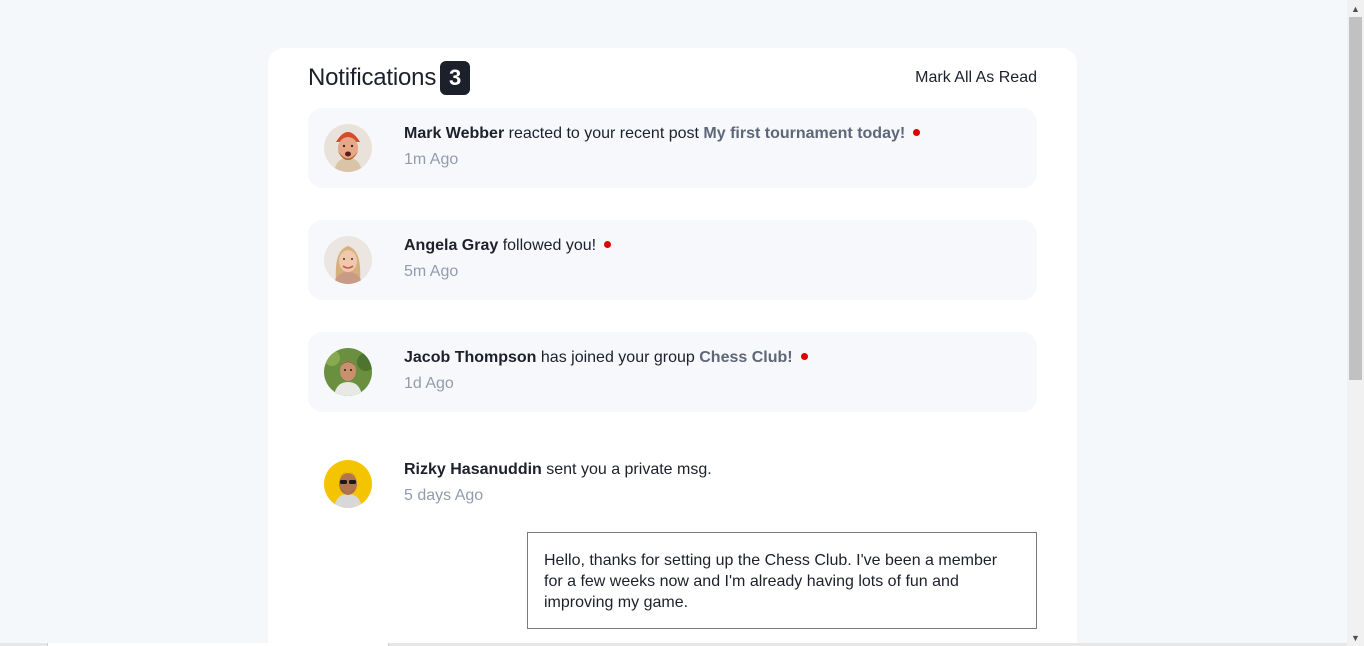 This screenshot has width=1364, height=646. Describe the element at coordinates (470, 357) in the screenshot. I see `user-name-link: Jacob Thompson` at that location.